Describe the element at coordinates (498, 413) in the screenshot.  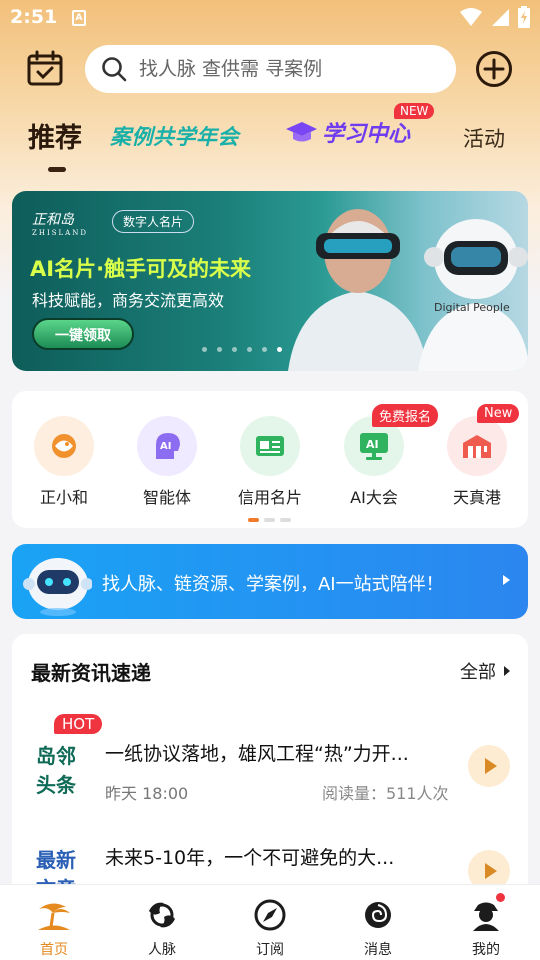
I see `new-badge: New` at that location.